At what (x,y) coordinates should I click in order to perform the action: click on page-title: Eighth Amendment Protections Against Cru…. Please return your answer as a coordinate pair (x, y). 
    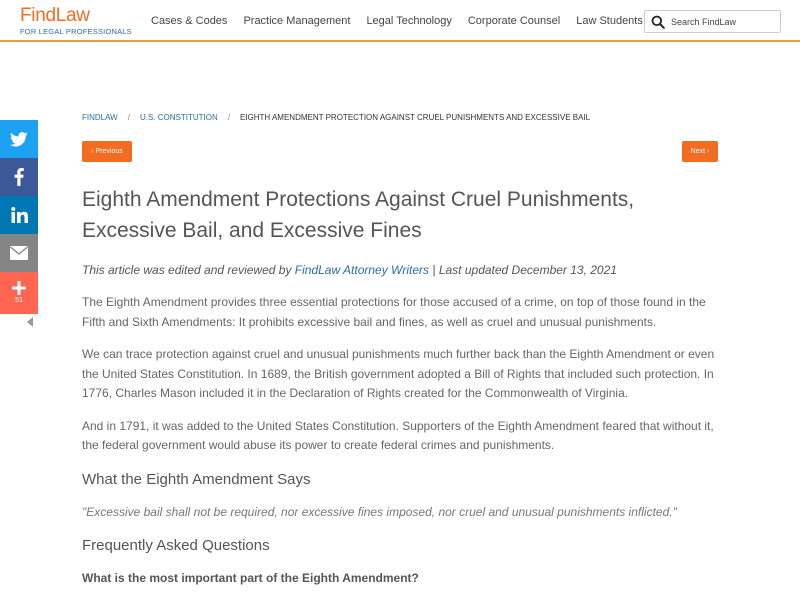
    Looking at the image, I should click on (358, 215).